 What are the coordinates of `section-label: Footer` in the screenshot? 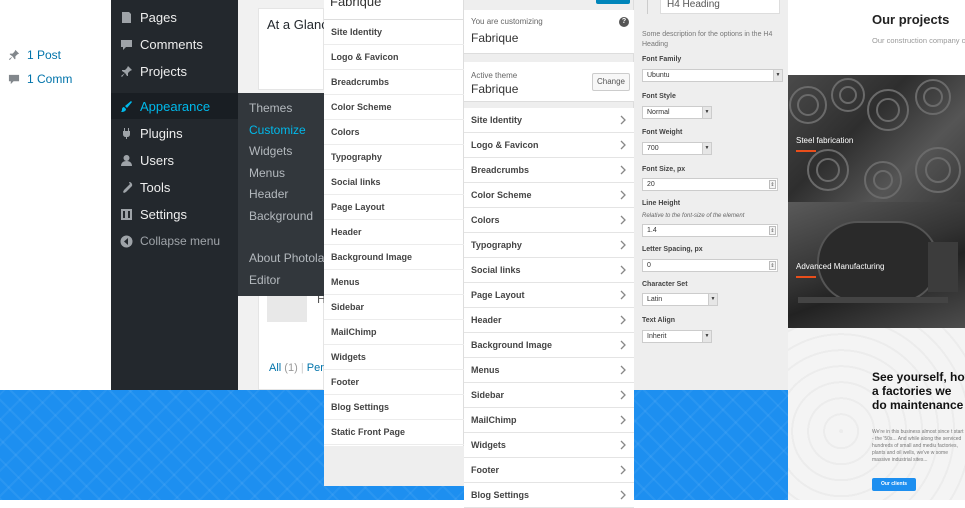 It's located at (485, 470).